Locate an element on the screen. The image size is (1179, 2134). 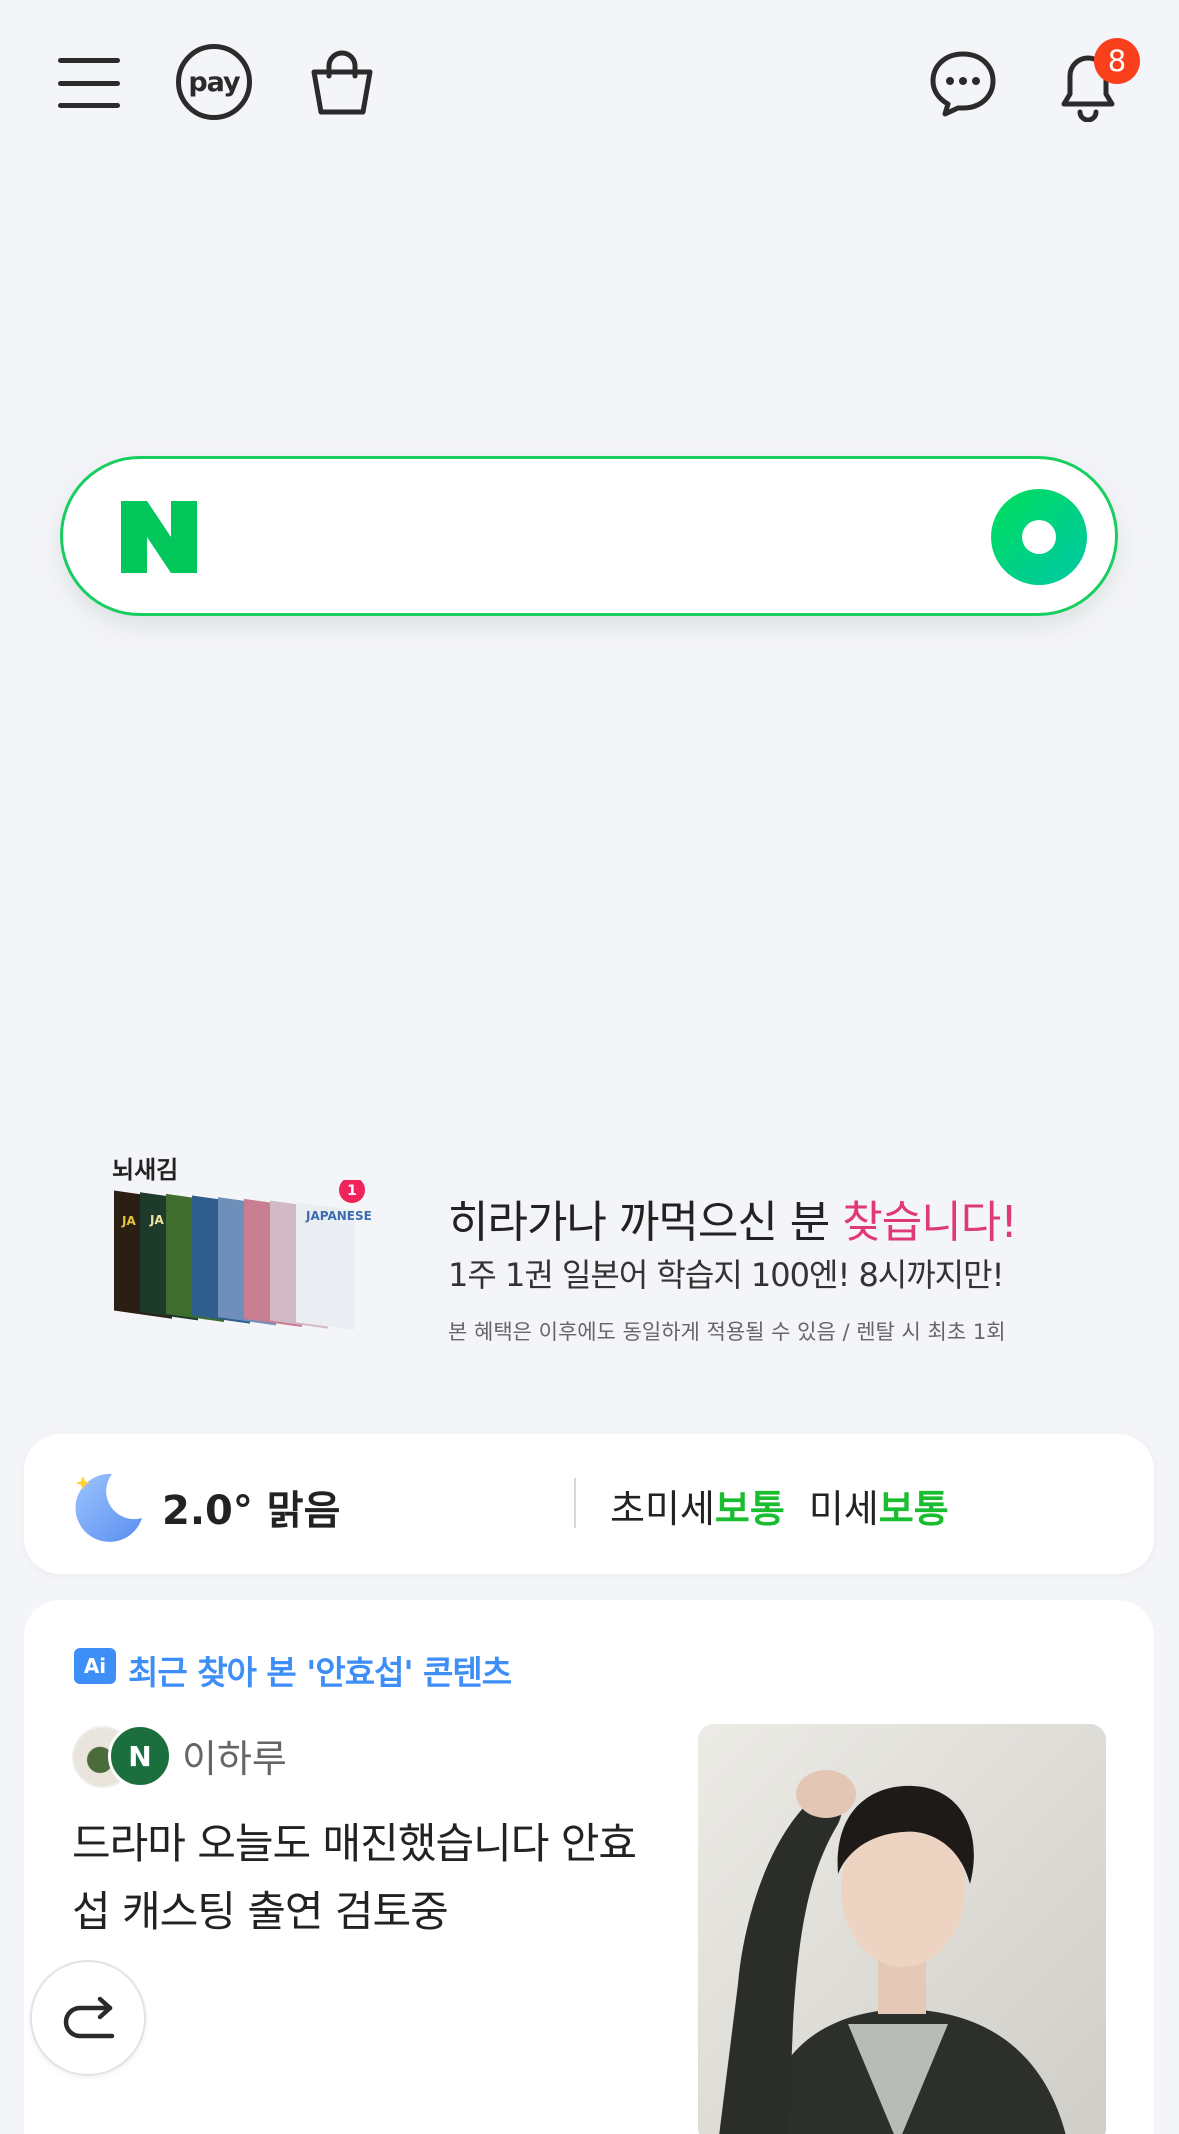
search-input is located at coordinates (585, 538).